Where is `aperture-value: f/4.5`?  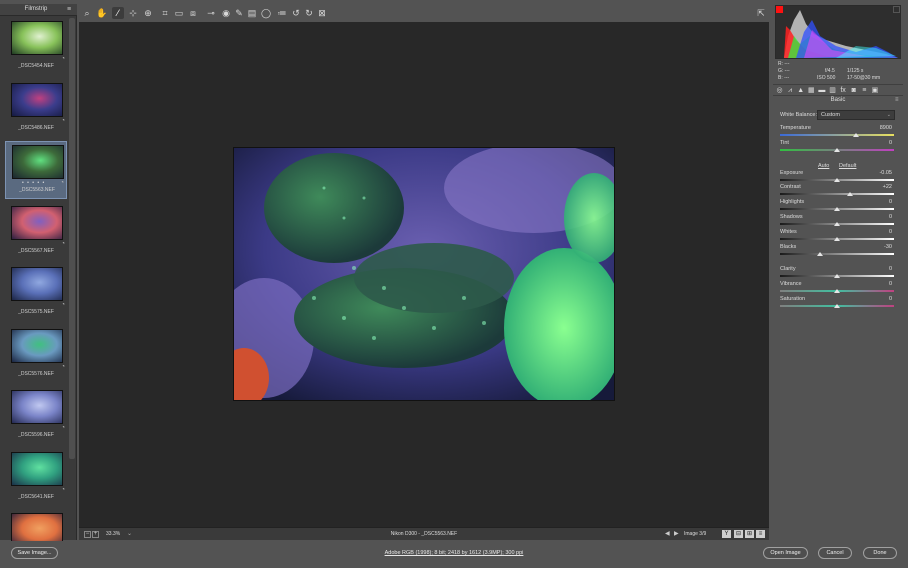 aperture-value: f/4.5 is located at coordinates (830, 71).